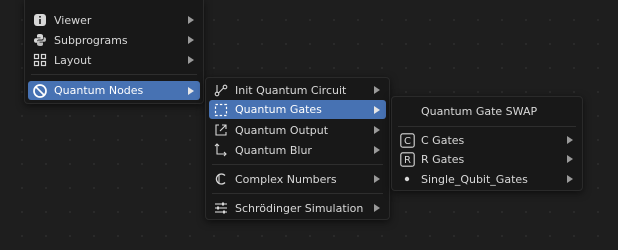 The image size is (618, 250). Describe the element at coordinates (40, 20) in the screenshot. I see `viewer-icon` at that location.